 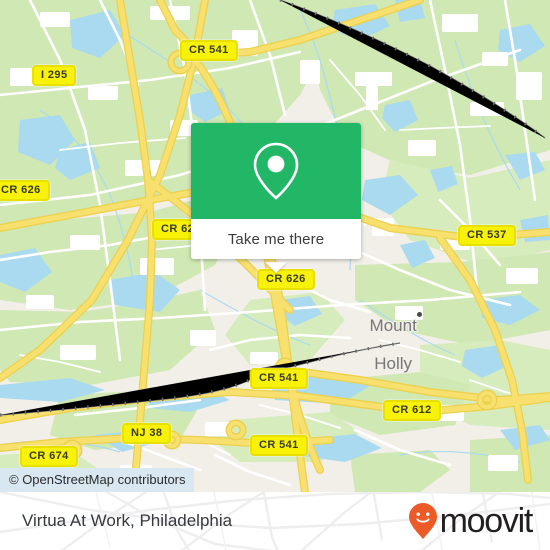 I want to click on road-shield: CR 612, so click(x=412, y=410).